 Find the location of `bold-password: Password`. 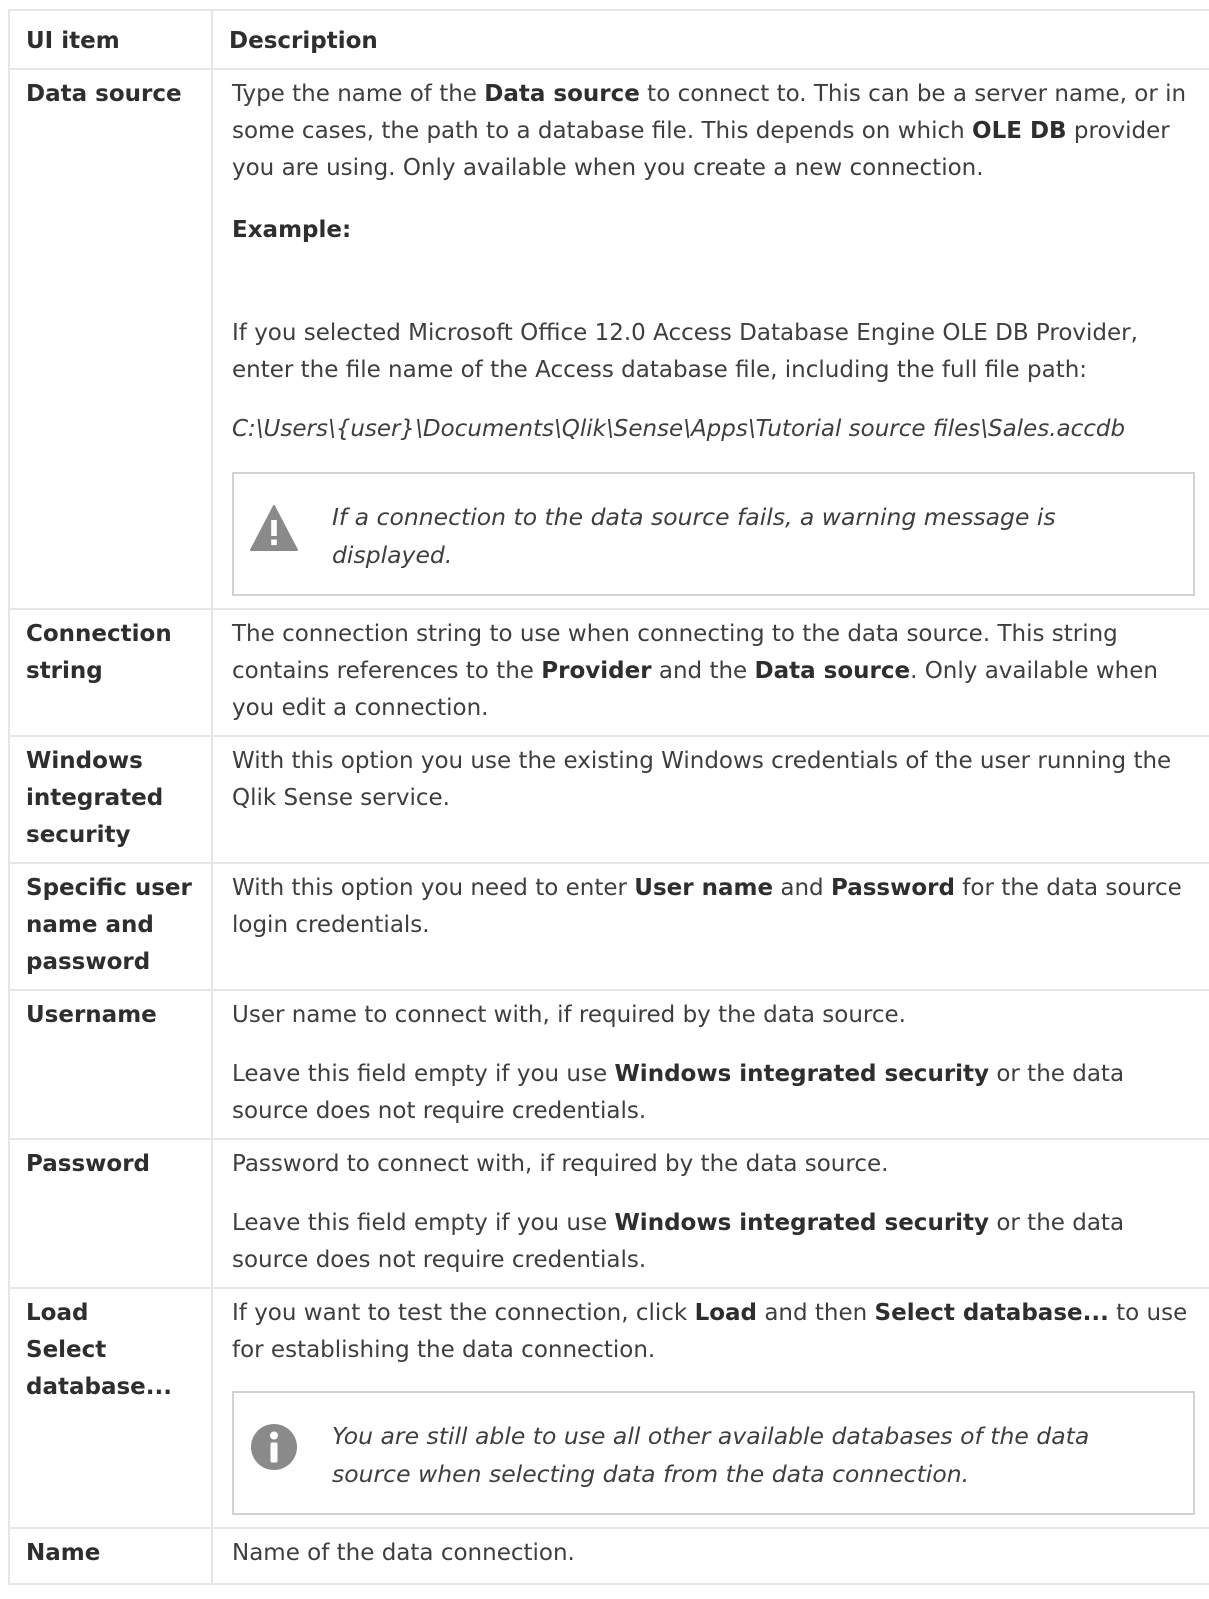

bold-password: Password is located at coordinates (892, 888).